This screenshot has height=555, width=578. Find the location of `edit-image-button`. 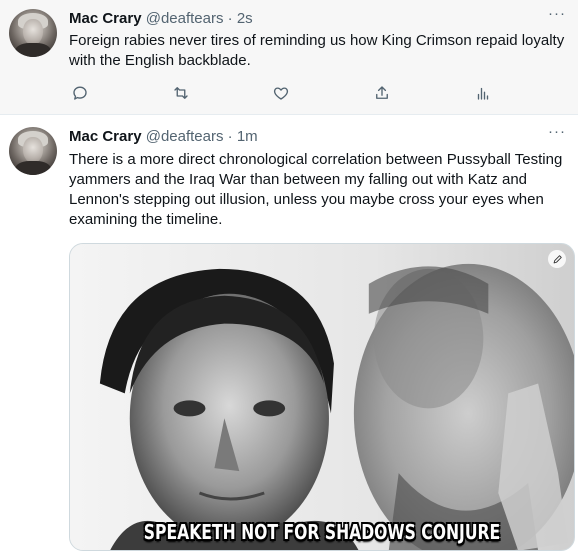

edit-image-button is located at coordinates (557, 259).